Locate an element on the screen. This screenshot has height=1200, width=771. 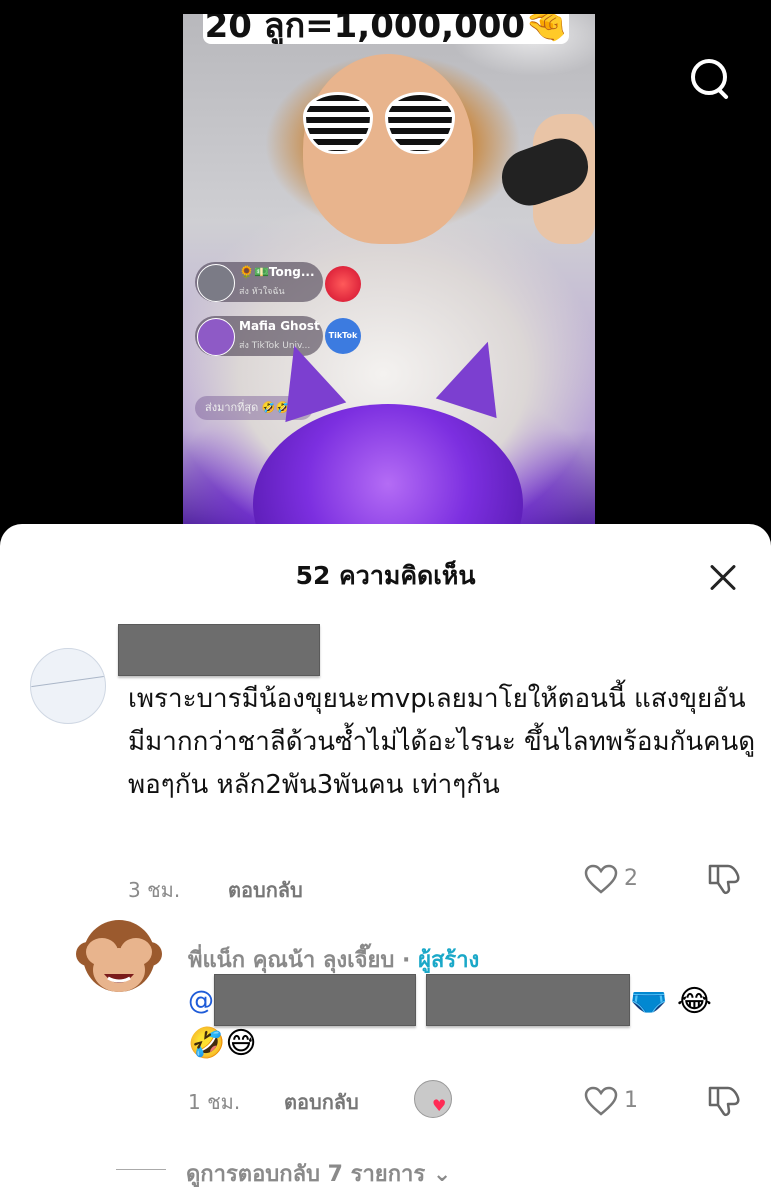
divider is located at coordinates (141, 1169).